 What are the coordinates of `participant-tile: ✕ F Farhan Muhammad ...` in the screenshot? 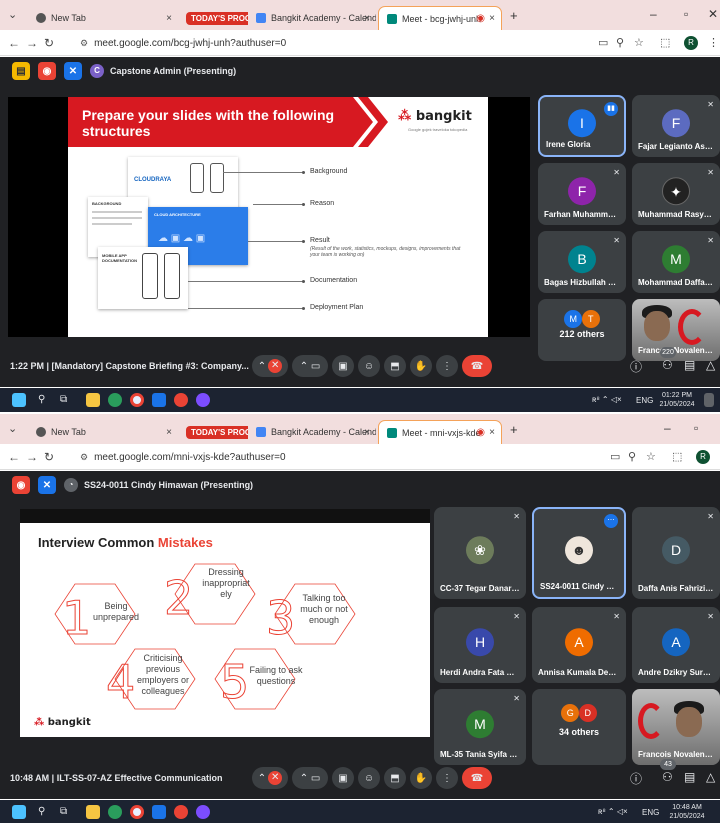 It's located at (582, 194).